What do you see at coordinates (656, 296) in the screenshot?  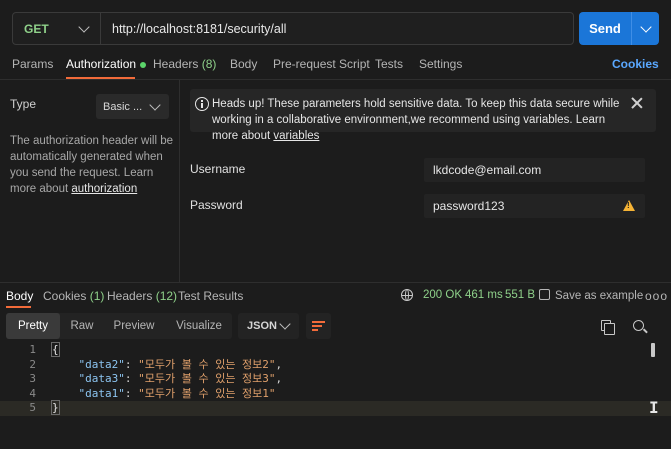 I see `more-icon: ooo` at bounding box center [656, 296].